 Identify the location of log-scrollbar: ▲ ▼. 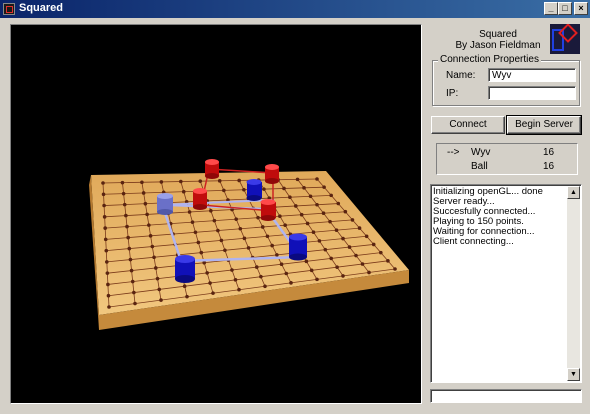
(573, 283).